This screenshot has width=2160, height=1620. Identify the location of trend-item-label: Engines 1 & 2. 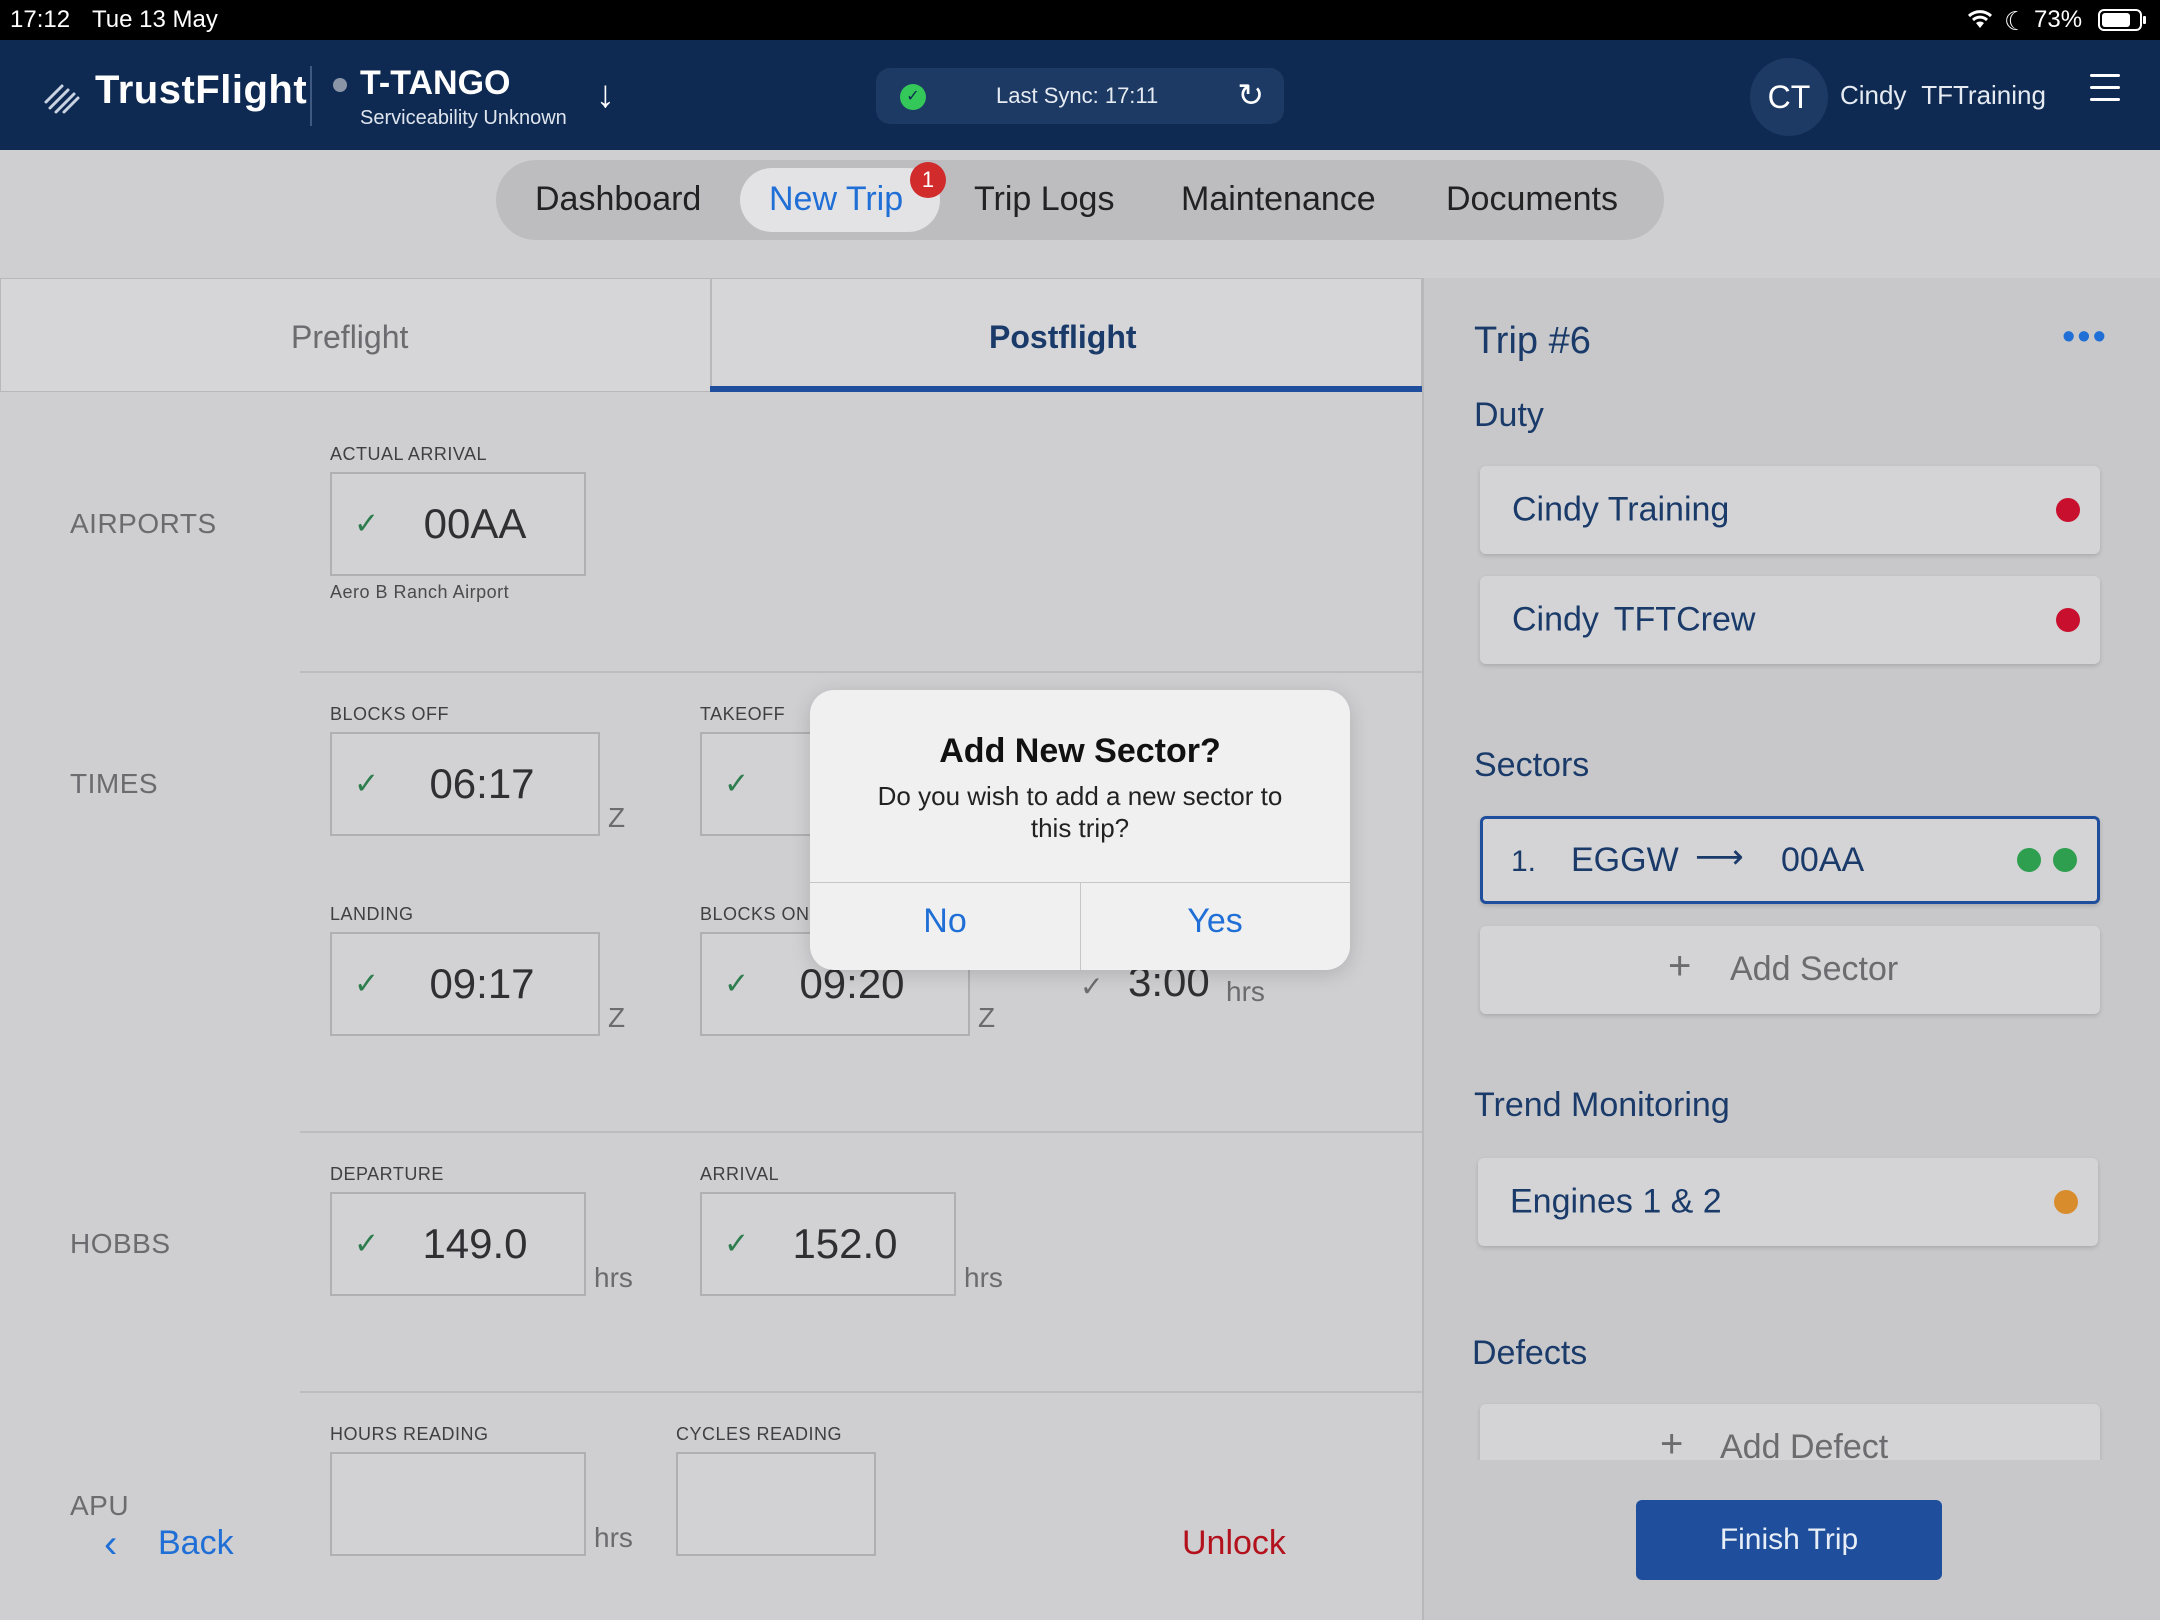
(1616, 1201).